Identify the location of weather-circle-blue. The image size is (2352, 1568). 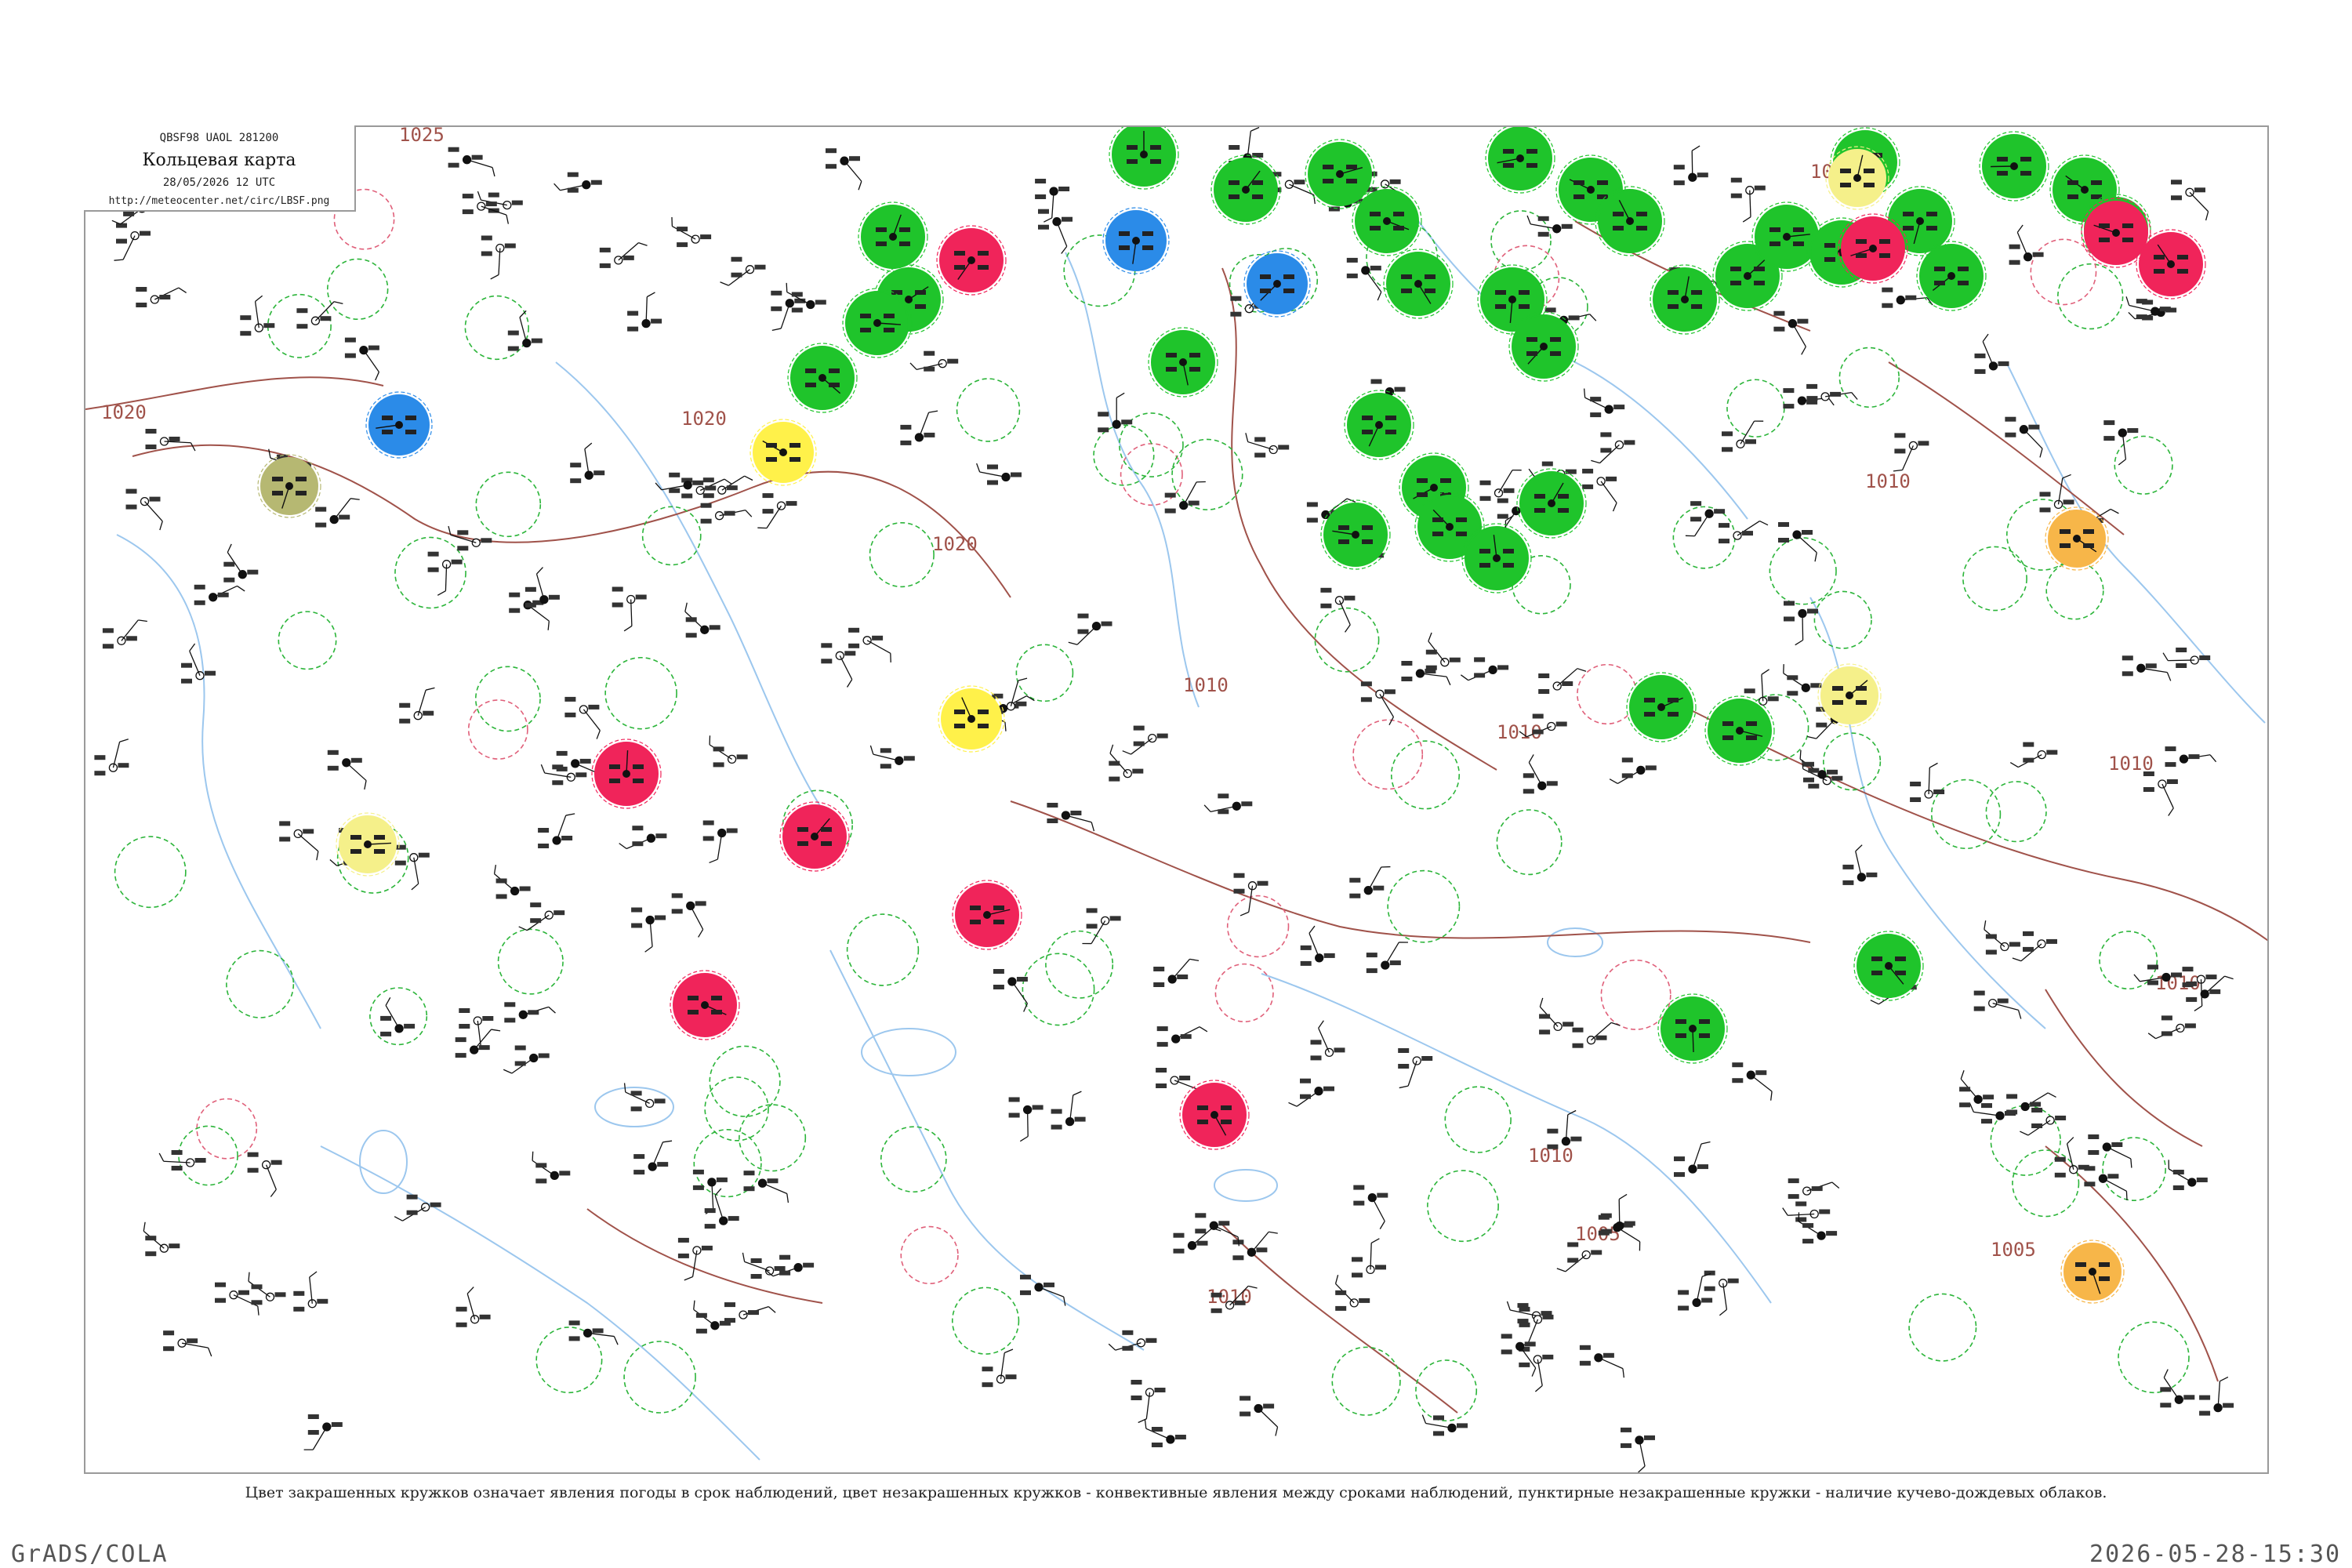
(1136, 240).